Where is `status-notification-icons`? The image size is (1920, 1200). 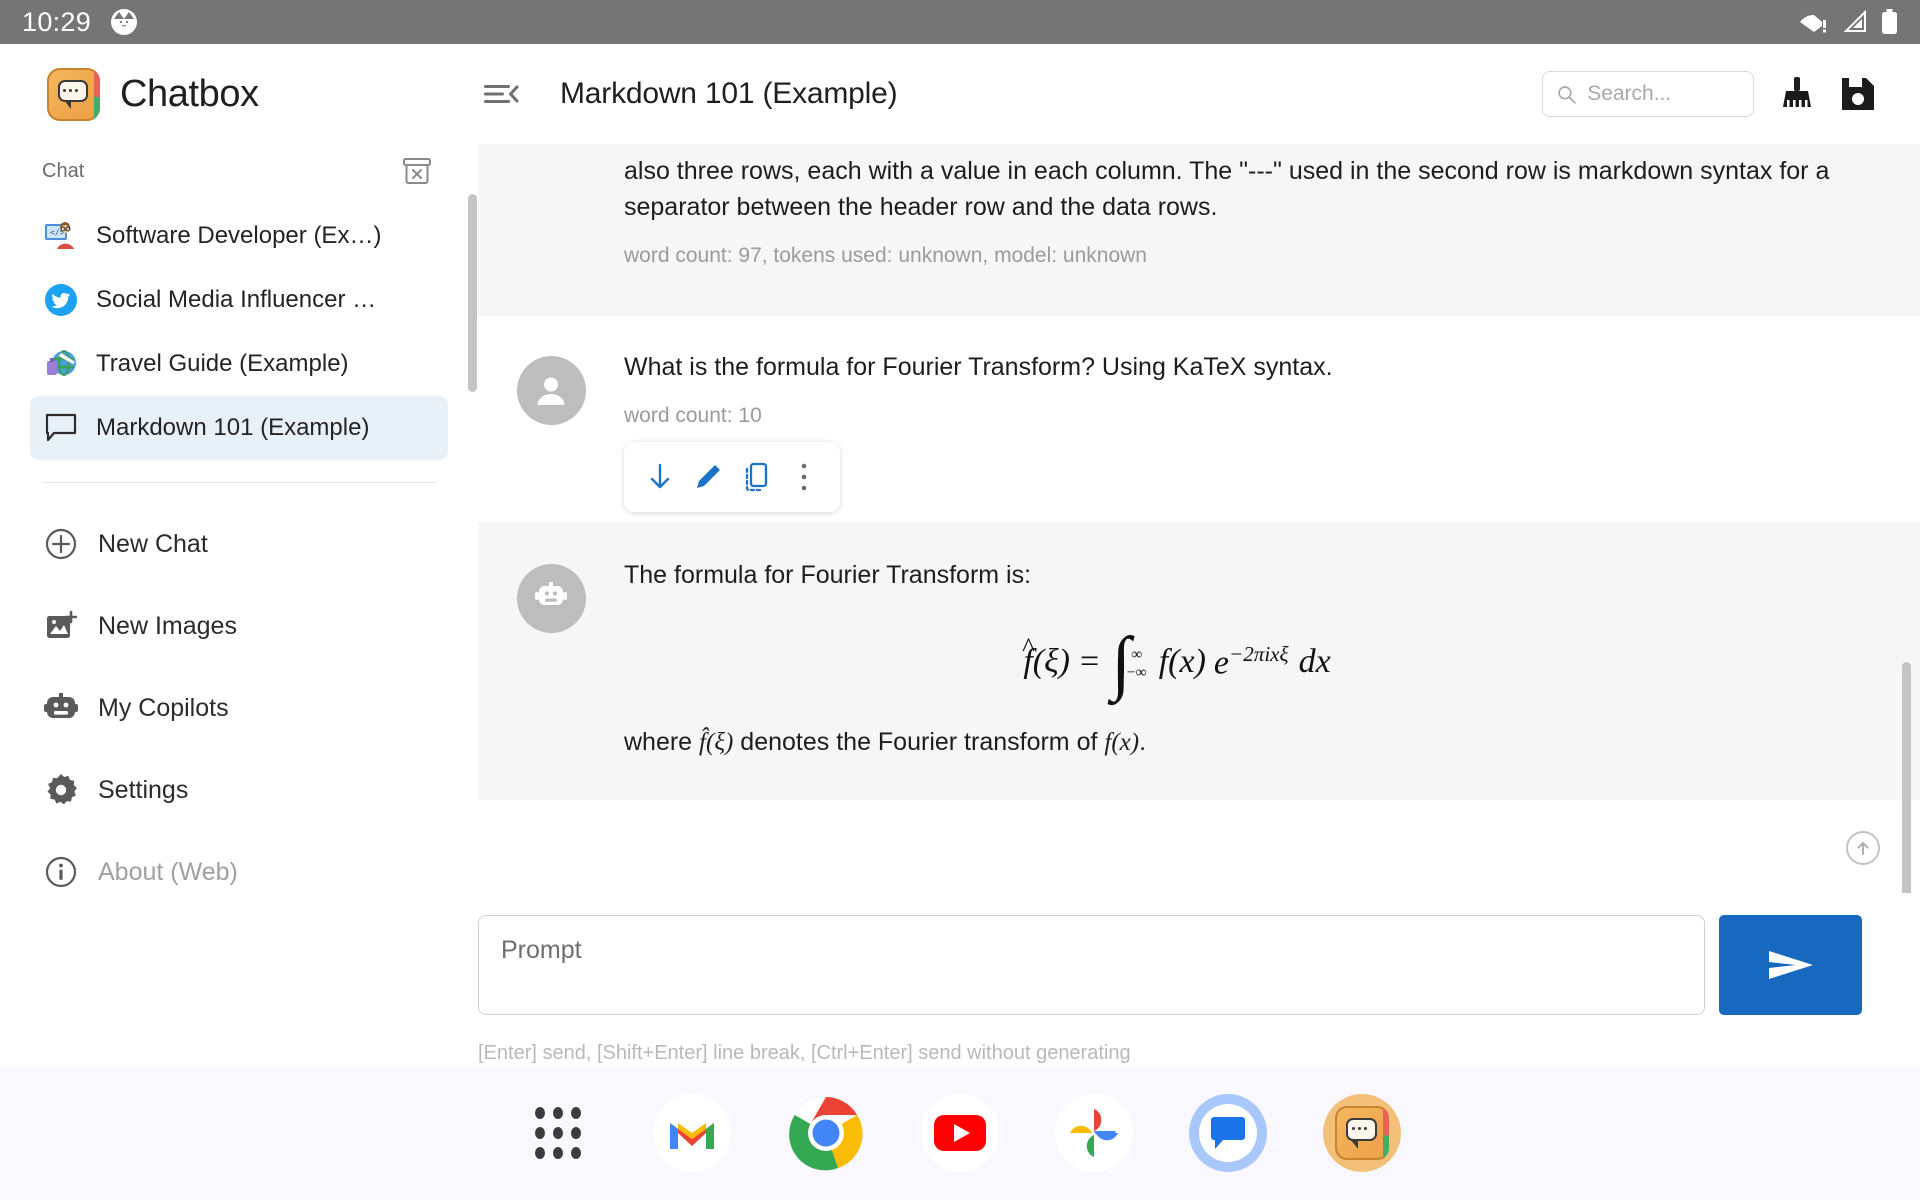 status-notification-icons is located at coordinates (124, 22).